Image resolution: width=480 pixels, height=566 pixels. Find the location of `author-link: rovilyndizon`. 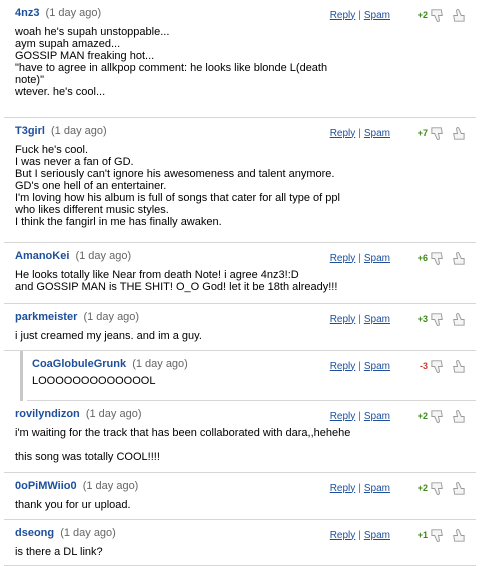

author-link: rovilyndizon is located at coordinates (47, 414).